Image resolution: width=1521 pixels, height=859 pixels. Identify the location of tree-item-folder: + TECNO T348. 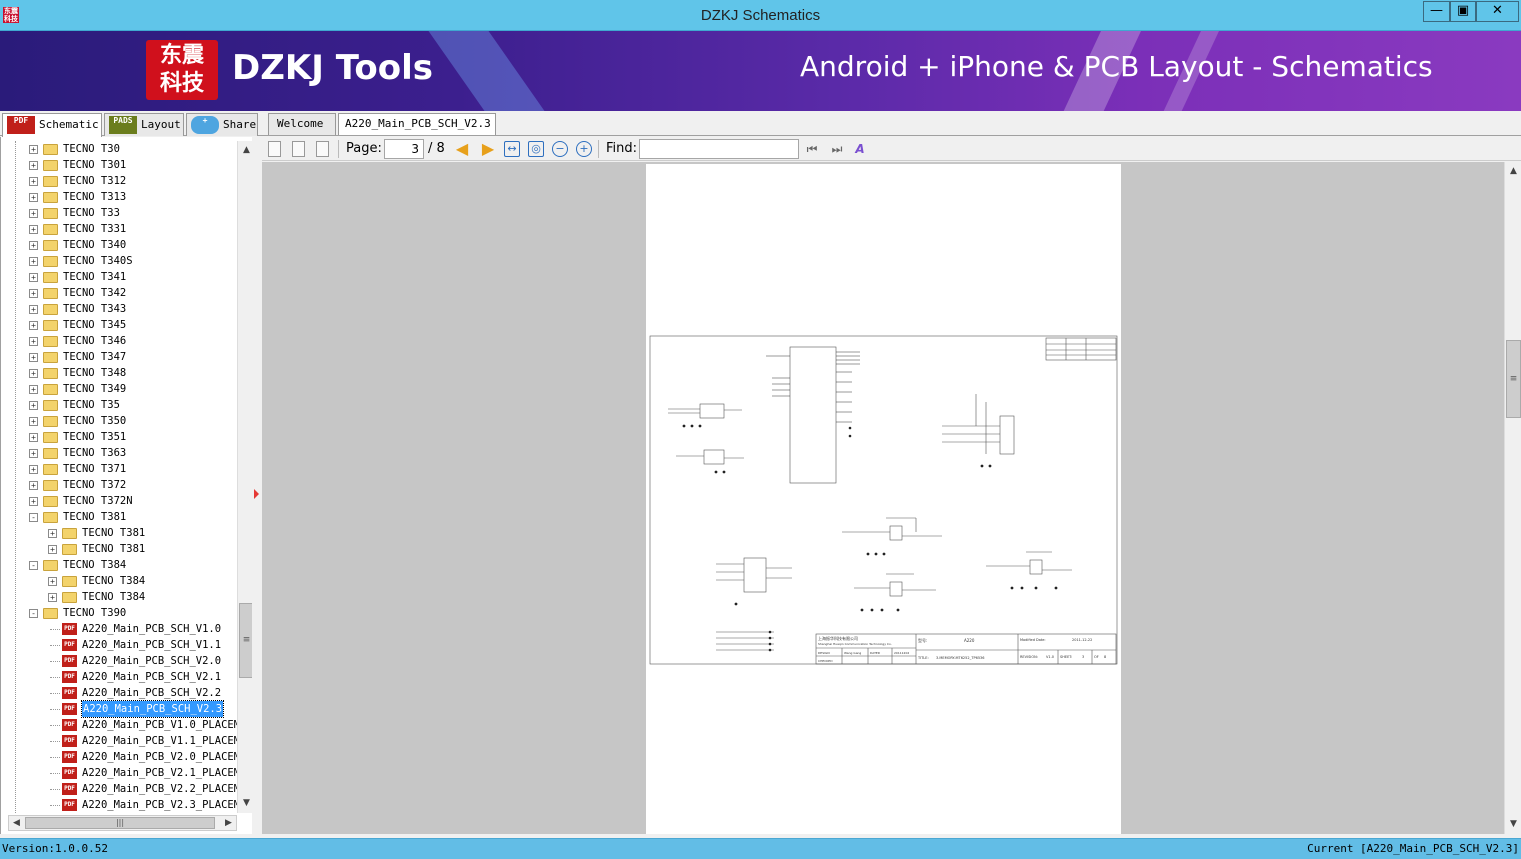
(119, 373).